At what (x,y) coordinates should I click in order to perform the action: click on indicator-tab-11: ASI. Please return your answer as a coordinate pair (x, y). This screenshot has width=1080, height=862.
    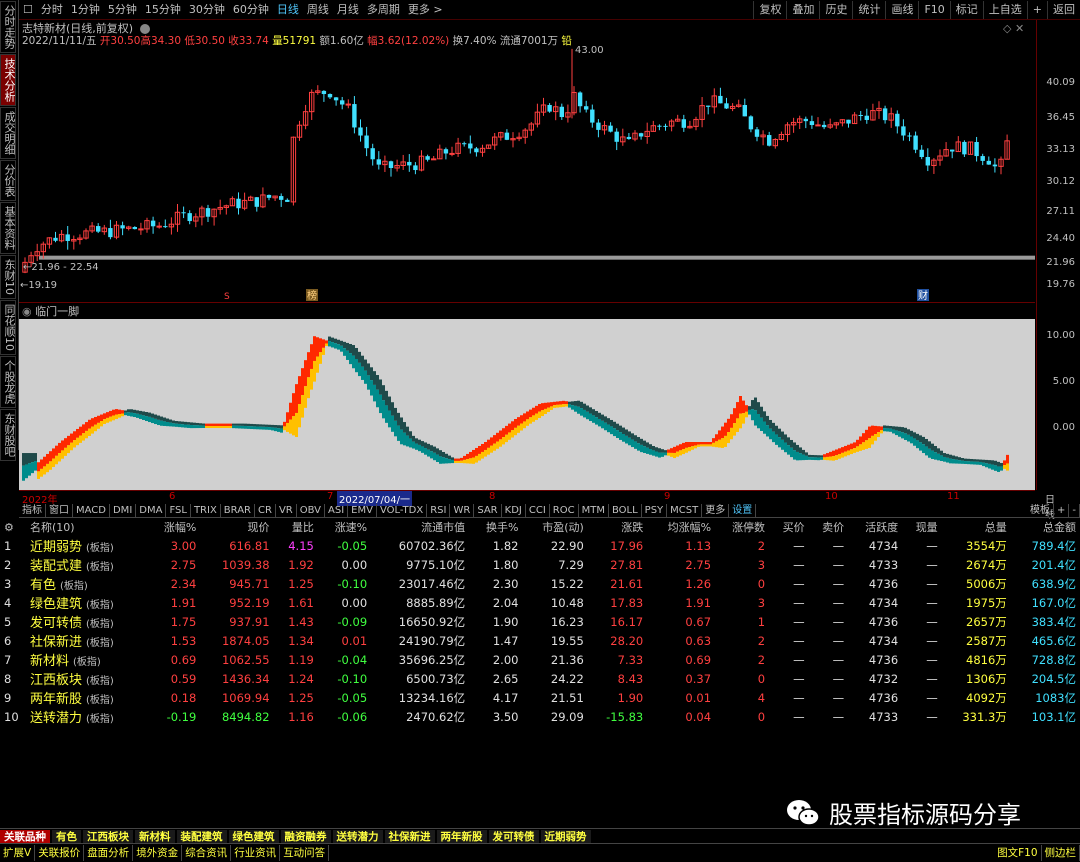
    Looking at the image, I should click on (336, 510).